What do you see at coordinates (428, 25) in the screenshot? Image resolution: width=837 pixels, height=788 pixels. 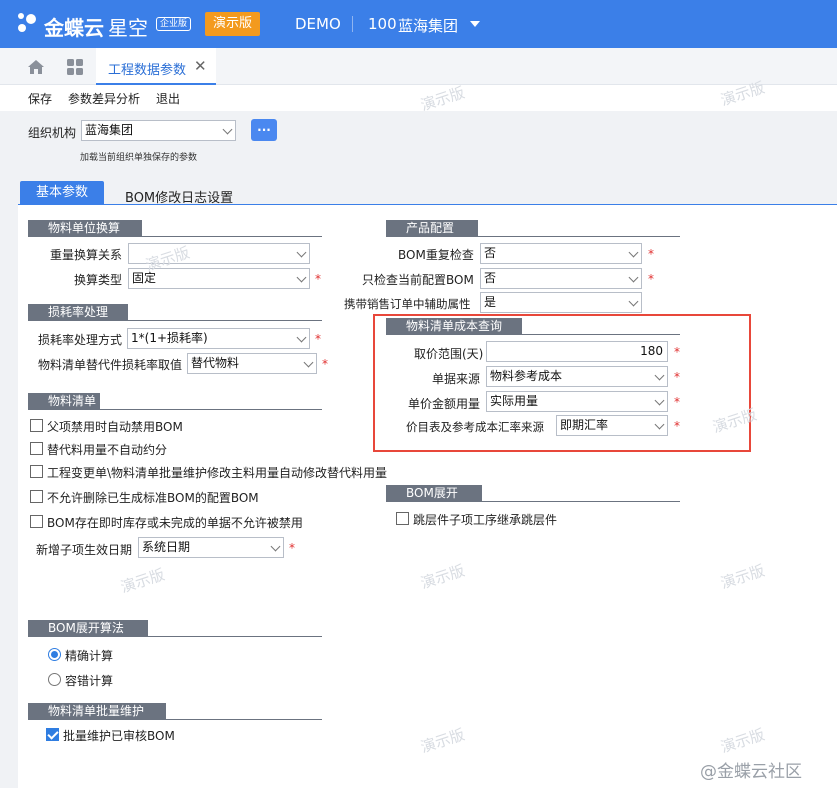 I see `org-name: 蓝海集团` at bounding box center [428, 25].